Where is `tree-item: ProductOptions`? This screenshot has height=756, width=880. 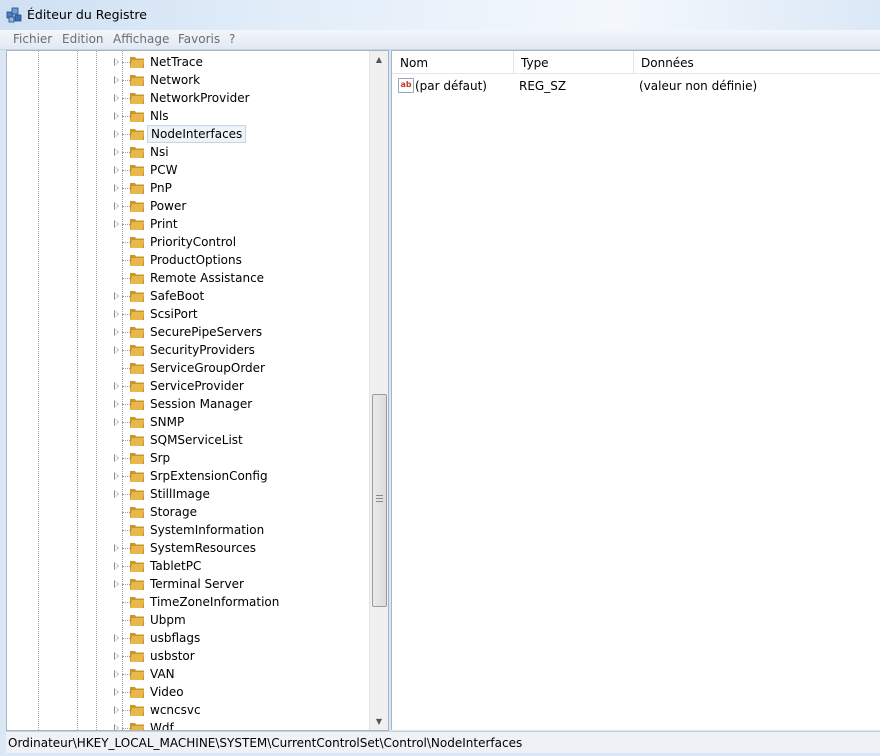 tree-item: ProductOptions is located at coordinates (188, 260).